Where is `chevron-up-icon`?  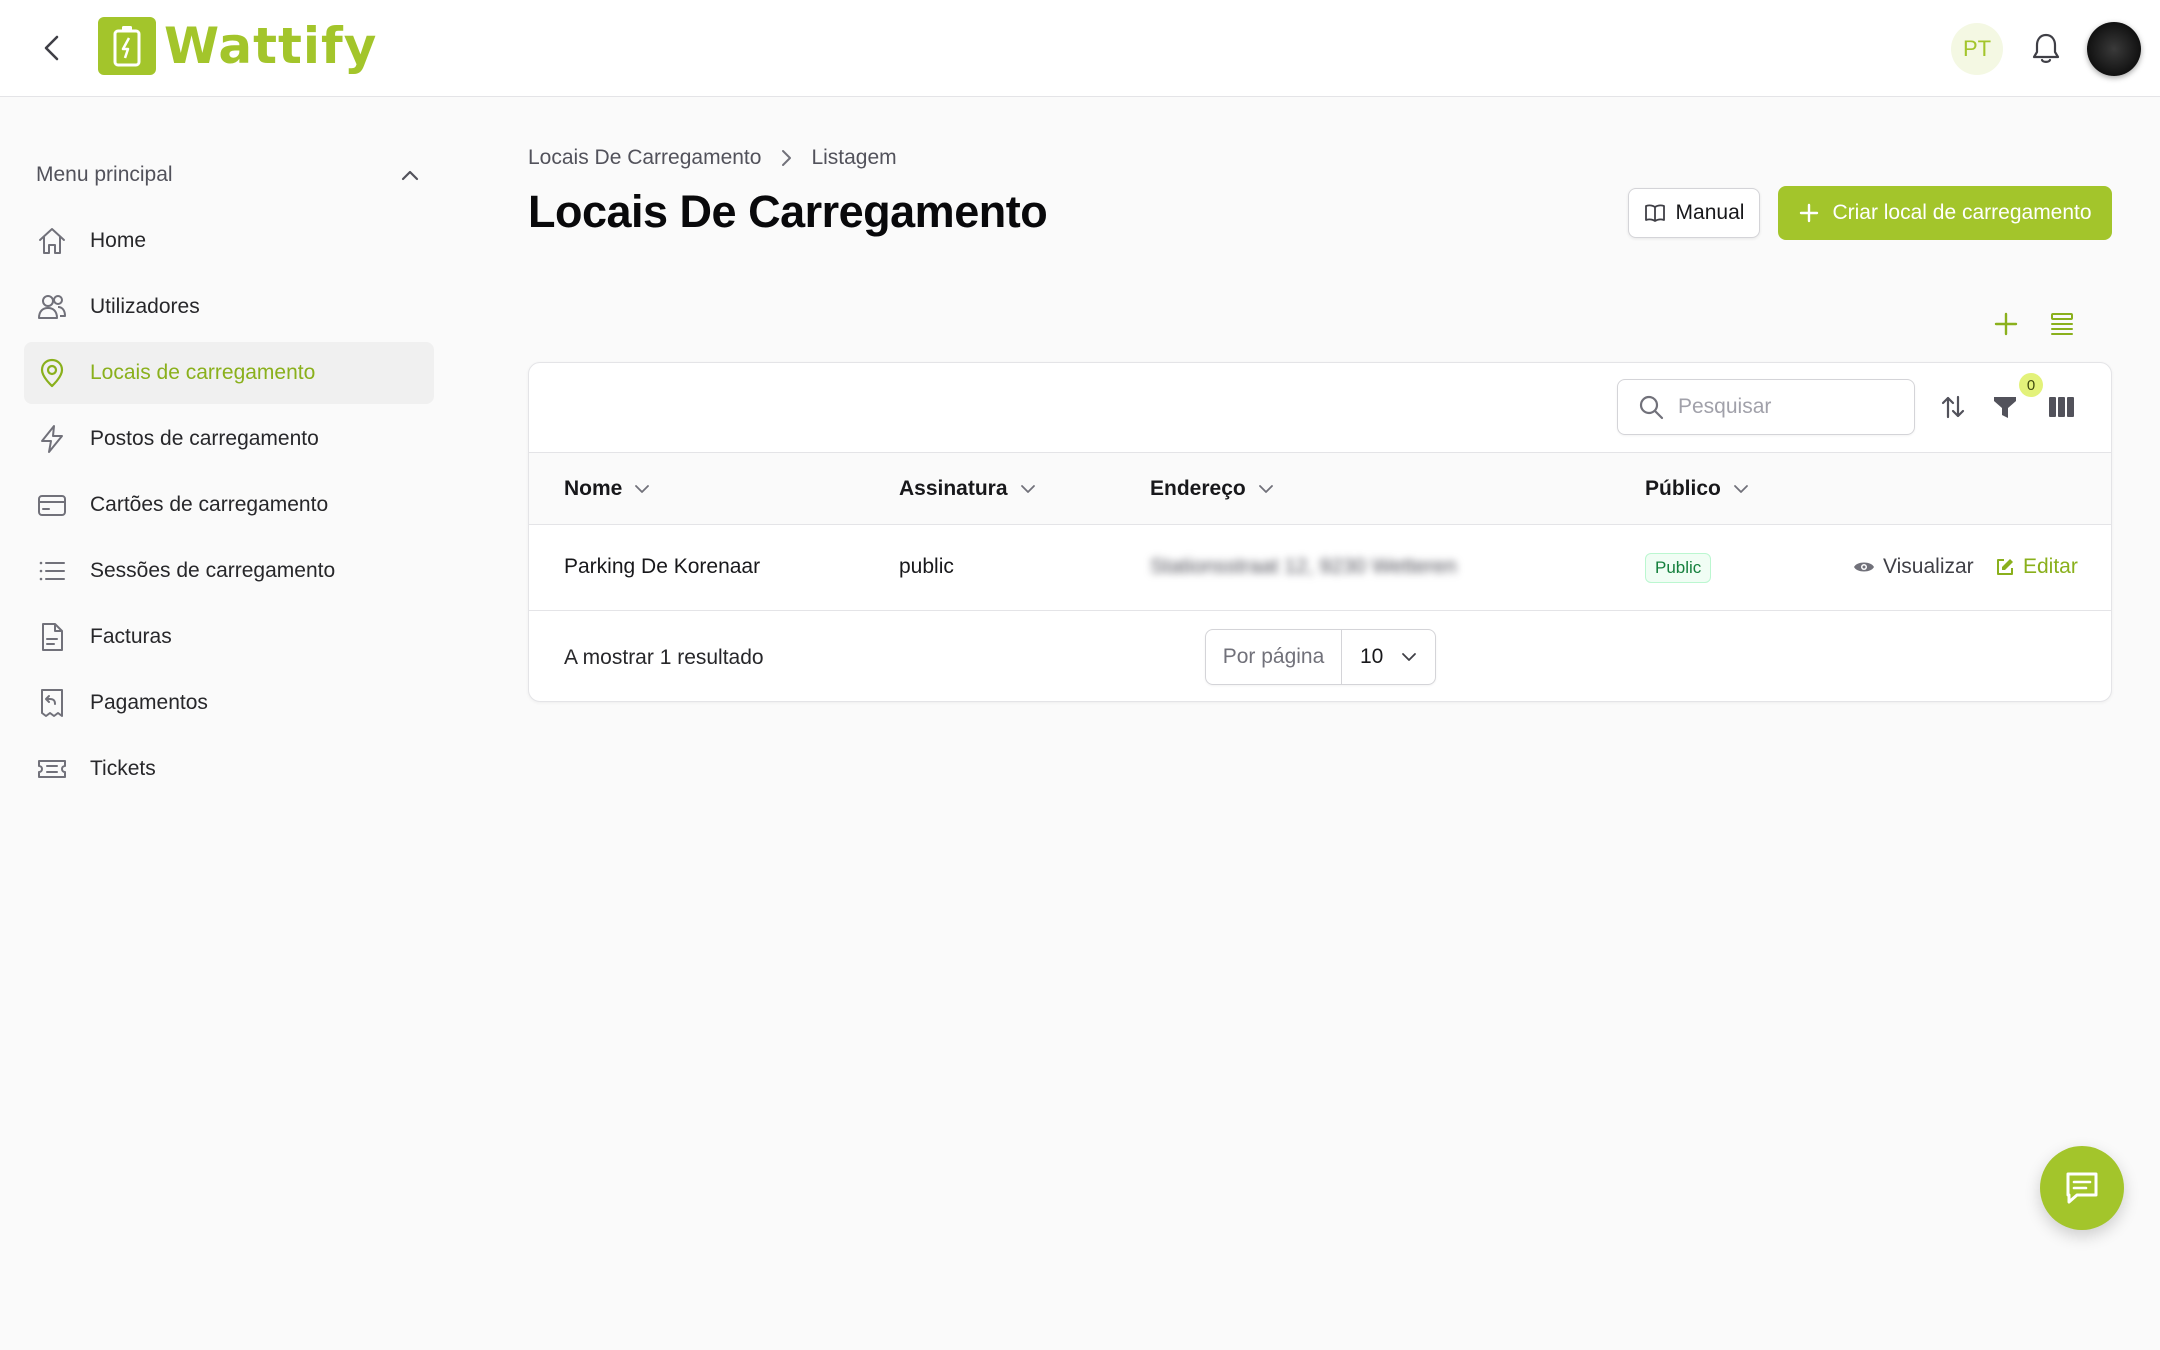
chevron-up-icon is located at coordinates (410, 175).